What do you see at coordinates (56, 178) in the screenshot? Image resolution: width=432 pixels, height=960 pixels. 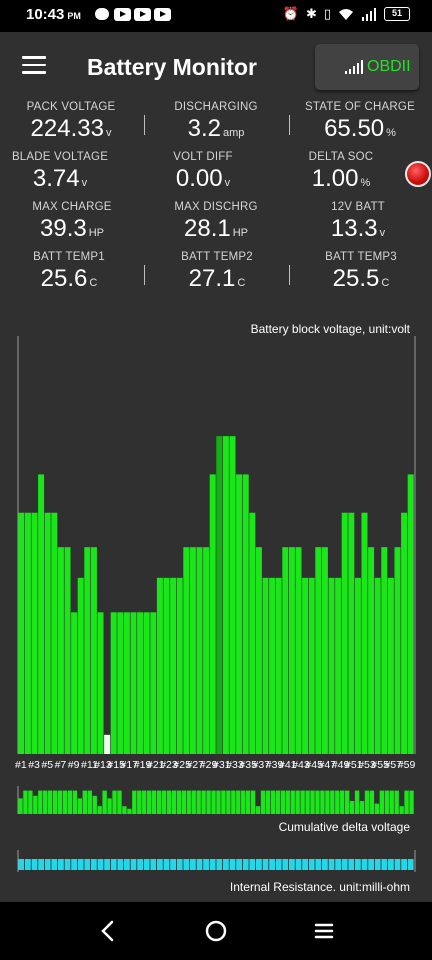 I see `metric-value: 3.74` at bounding box center [56, 178].